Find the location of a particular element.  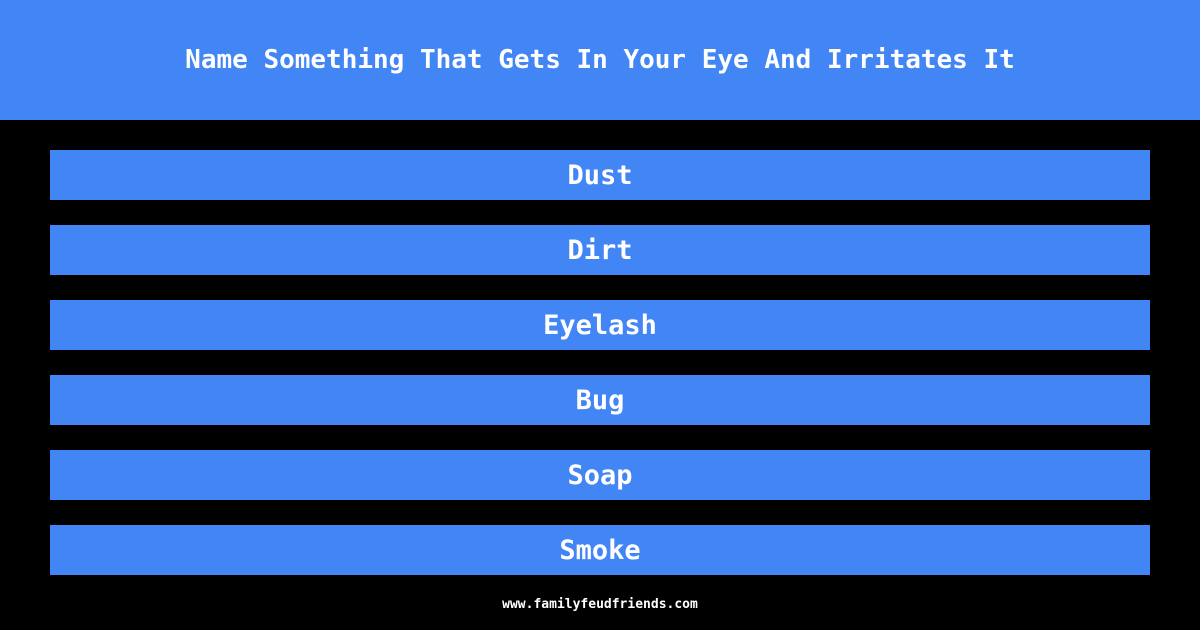

answer-text: Soap is located at coordinates (600, 475).